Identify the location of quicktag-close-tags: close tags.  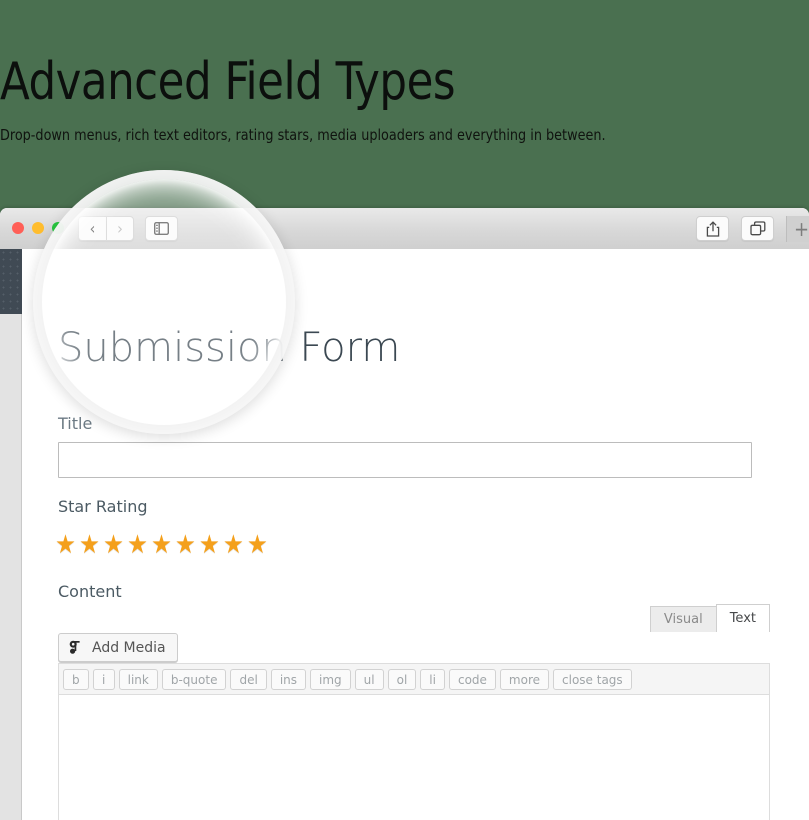
(592, 679).